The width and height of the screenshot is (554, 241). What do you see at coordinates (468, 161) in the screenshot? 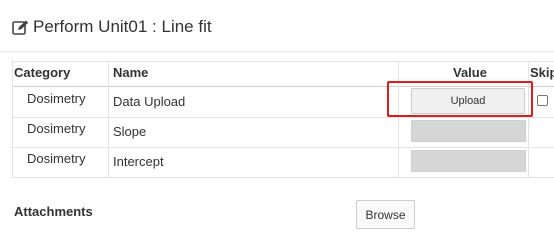
I see `intercept-value-field` at bounding box center [468, 161].